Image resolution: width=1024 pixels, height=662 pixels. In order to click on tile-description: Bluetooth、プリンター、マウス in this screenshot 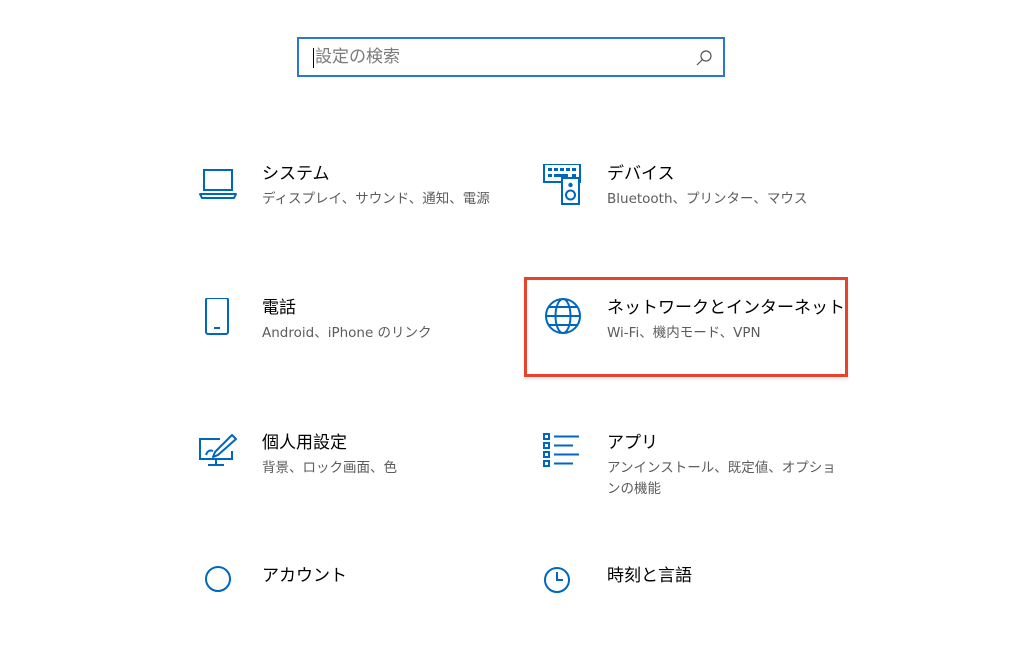, I will do `click(707, 199)`.